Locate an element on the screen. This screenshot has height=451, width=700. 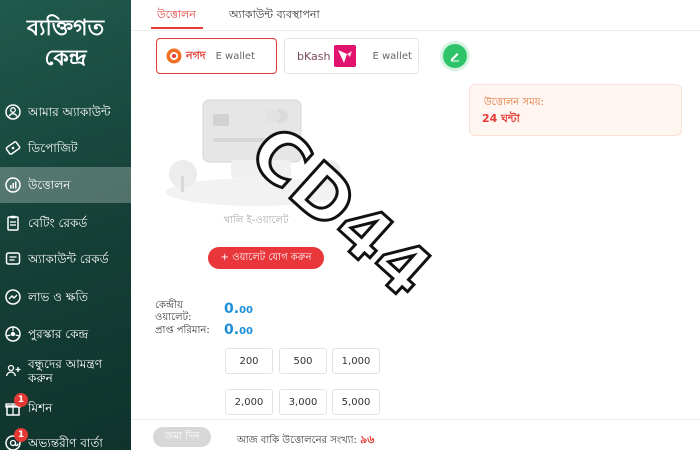
nagad-logo: নগদ is located at coordinates (185, 56).